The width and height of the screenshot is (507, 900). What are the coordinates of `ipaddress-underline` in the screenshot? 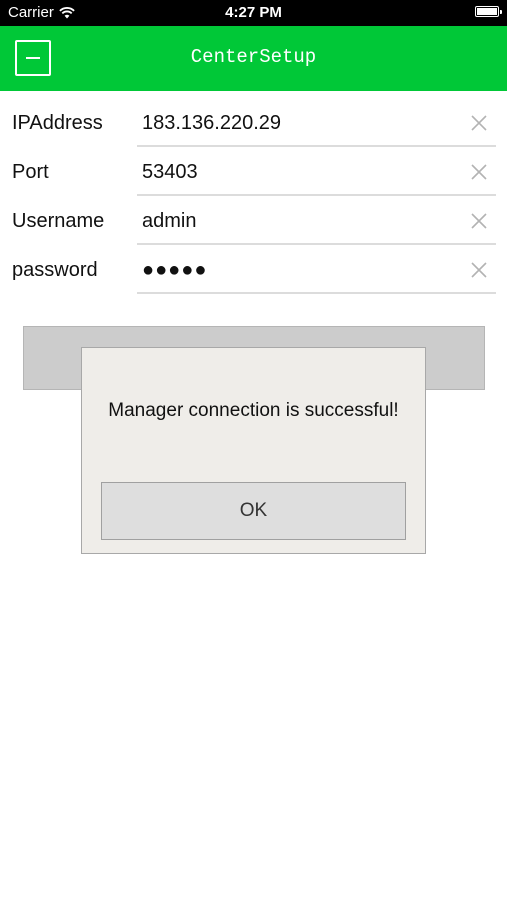 It's located at (316, 146).